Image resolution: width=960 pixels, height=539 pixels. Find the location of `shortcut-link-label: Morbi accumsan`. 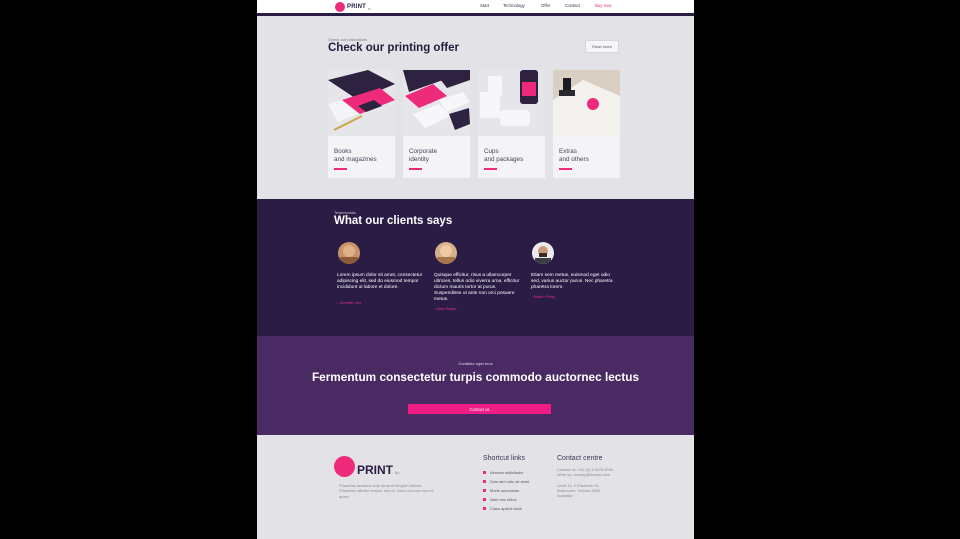

shortcut-link-label: Morbi accumsan is located at coordinates (505, 490).